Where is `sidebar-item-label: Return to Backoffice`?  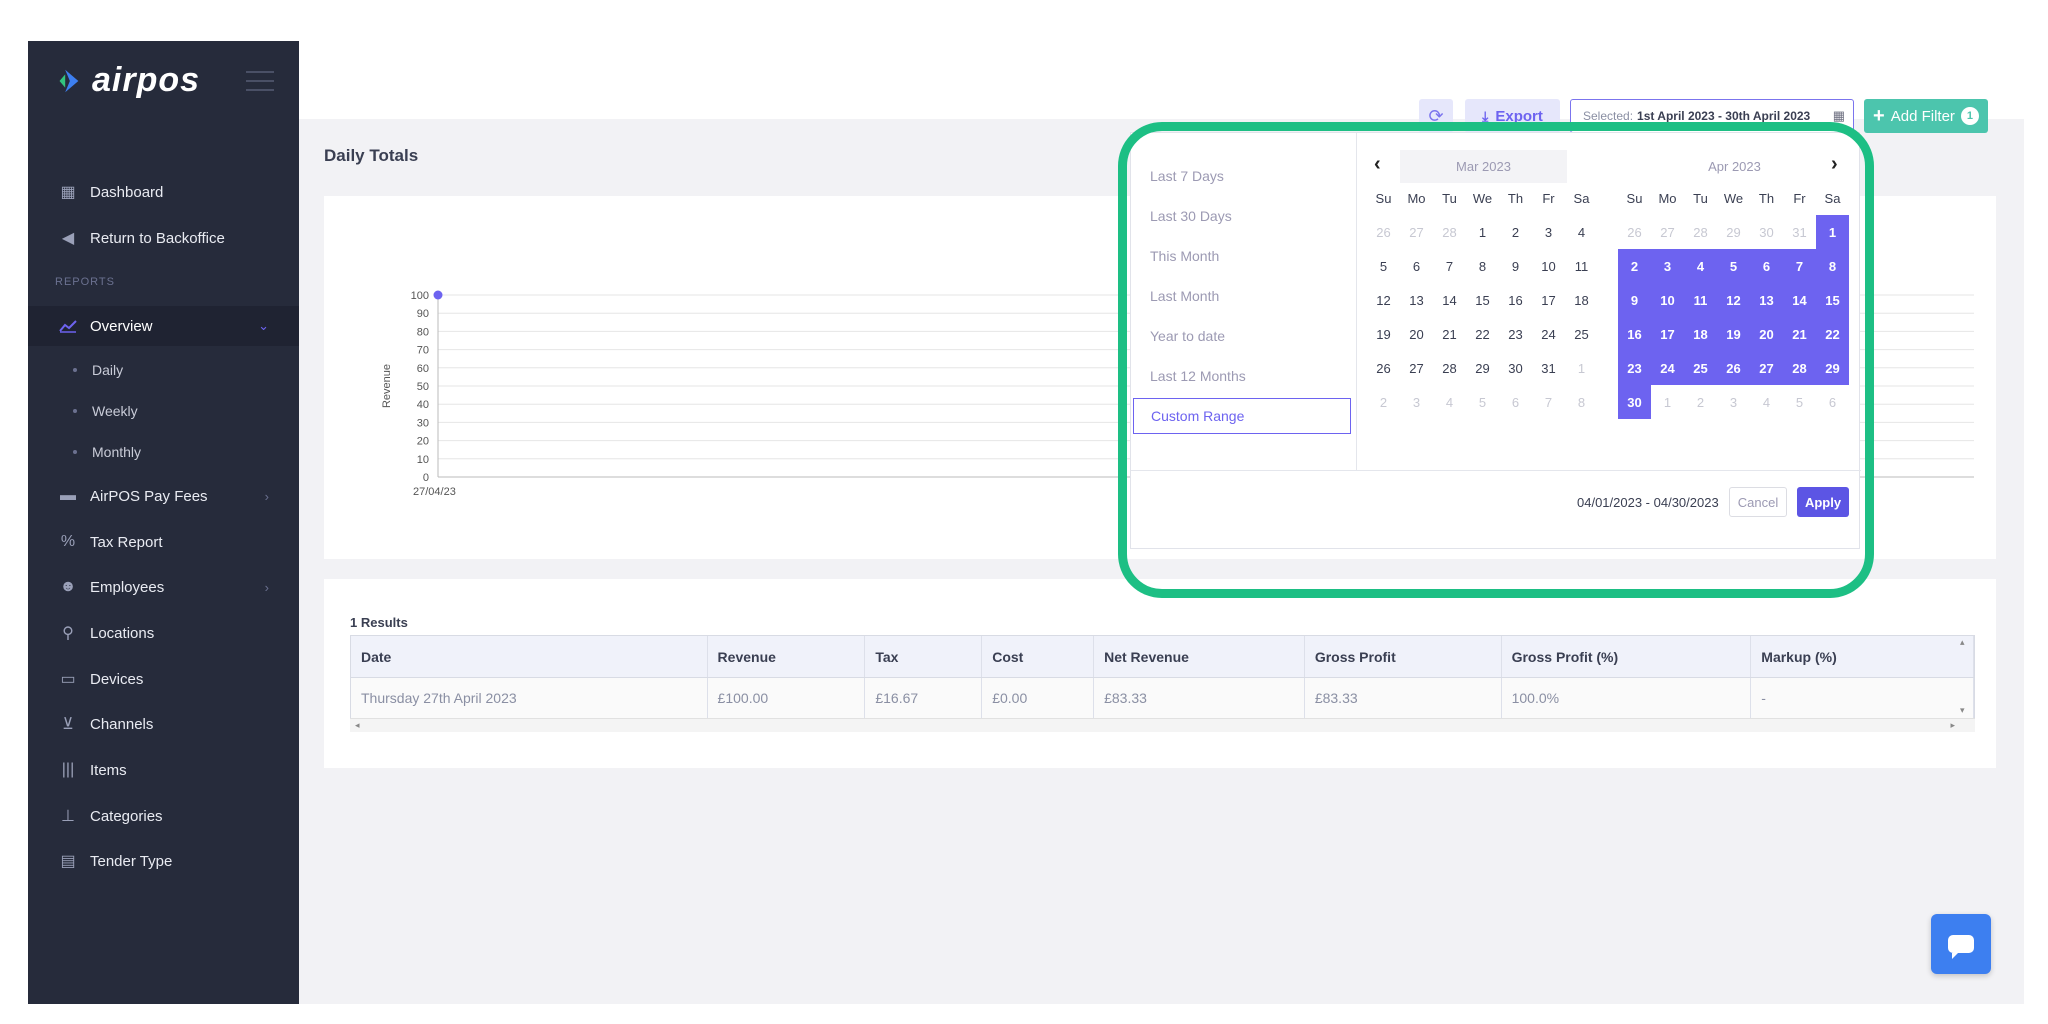
sidebar-item-label: Return to Backoffice is located at coordinates (157, 238).